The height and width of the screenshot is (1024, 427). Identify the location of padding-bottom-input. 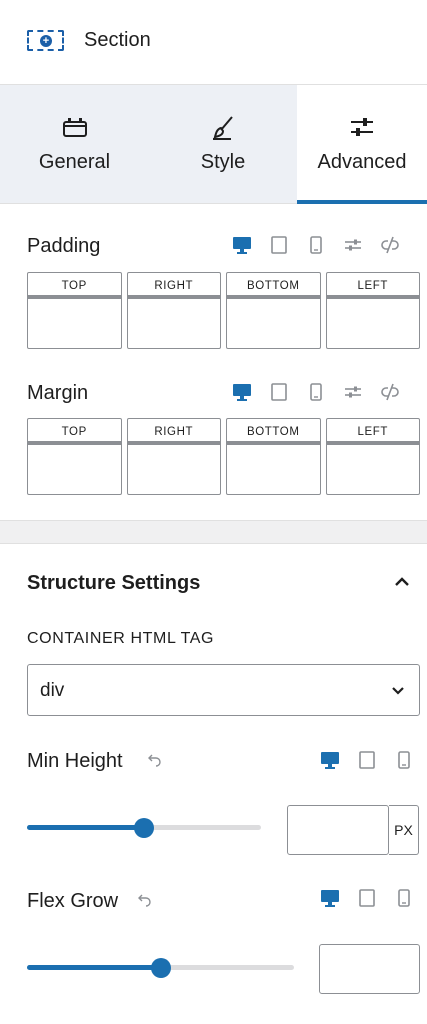
(273, 325).